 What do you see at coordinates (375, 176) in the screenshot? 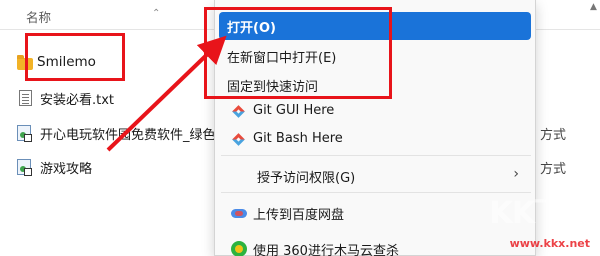
I see `menu-item-grant-access: 授予访问权限(G) ›` at bounding box center [375, 176].